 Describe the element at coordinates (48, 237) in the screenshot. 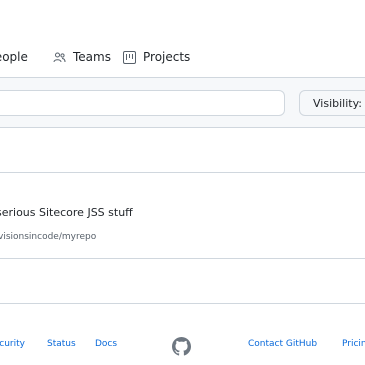

I see `repo-url: visionsincode/myrepo` at that location.